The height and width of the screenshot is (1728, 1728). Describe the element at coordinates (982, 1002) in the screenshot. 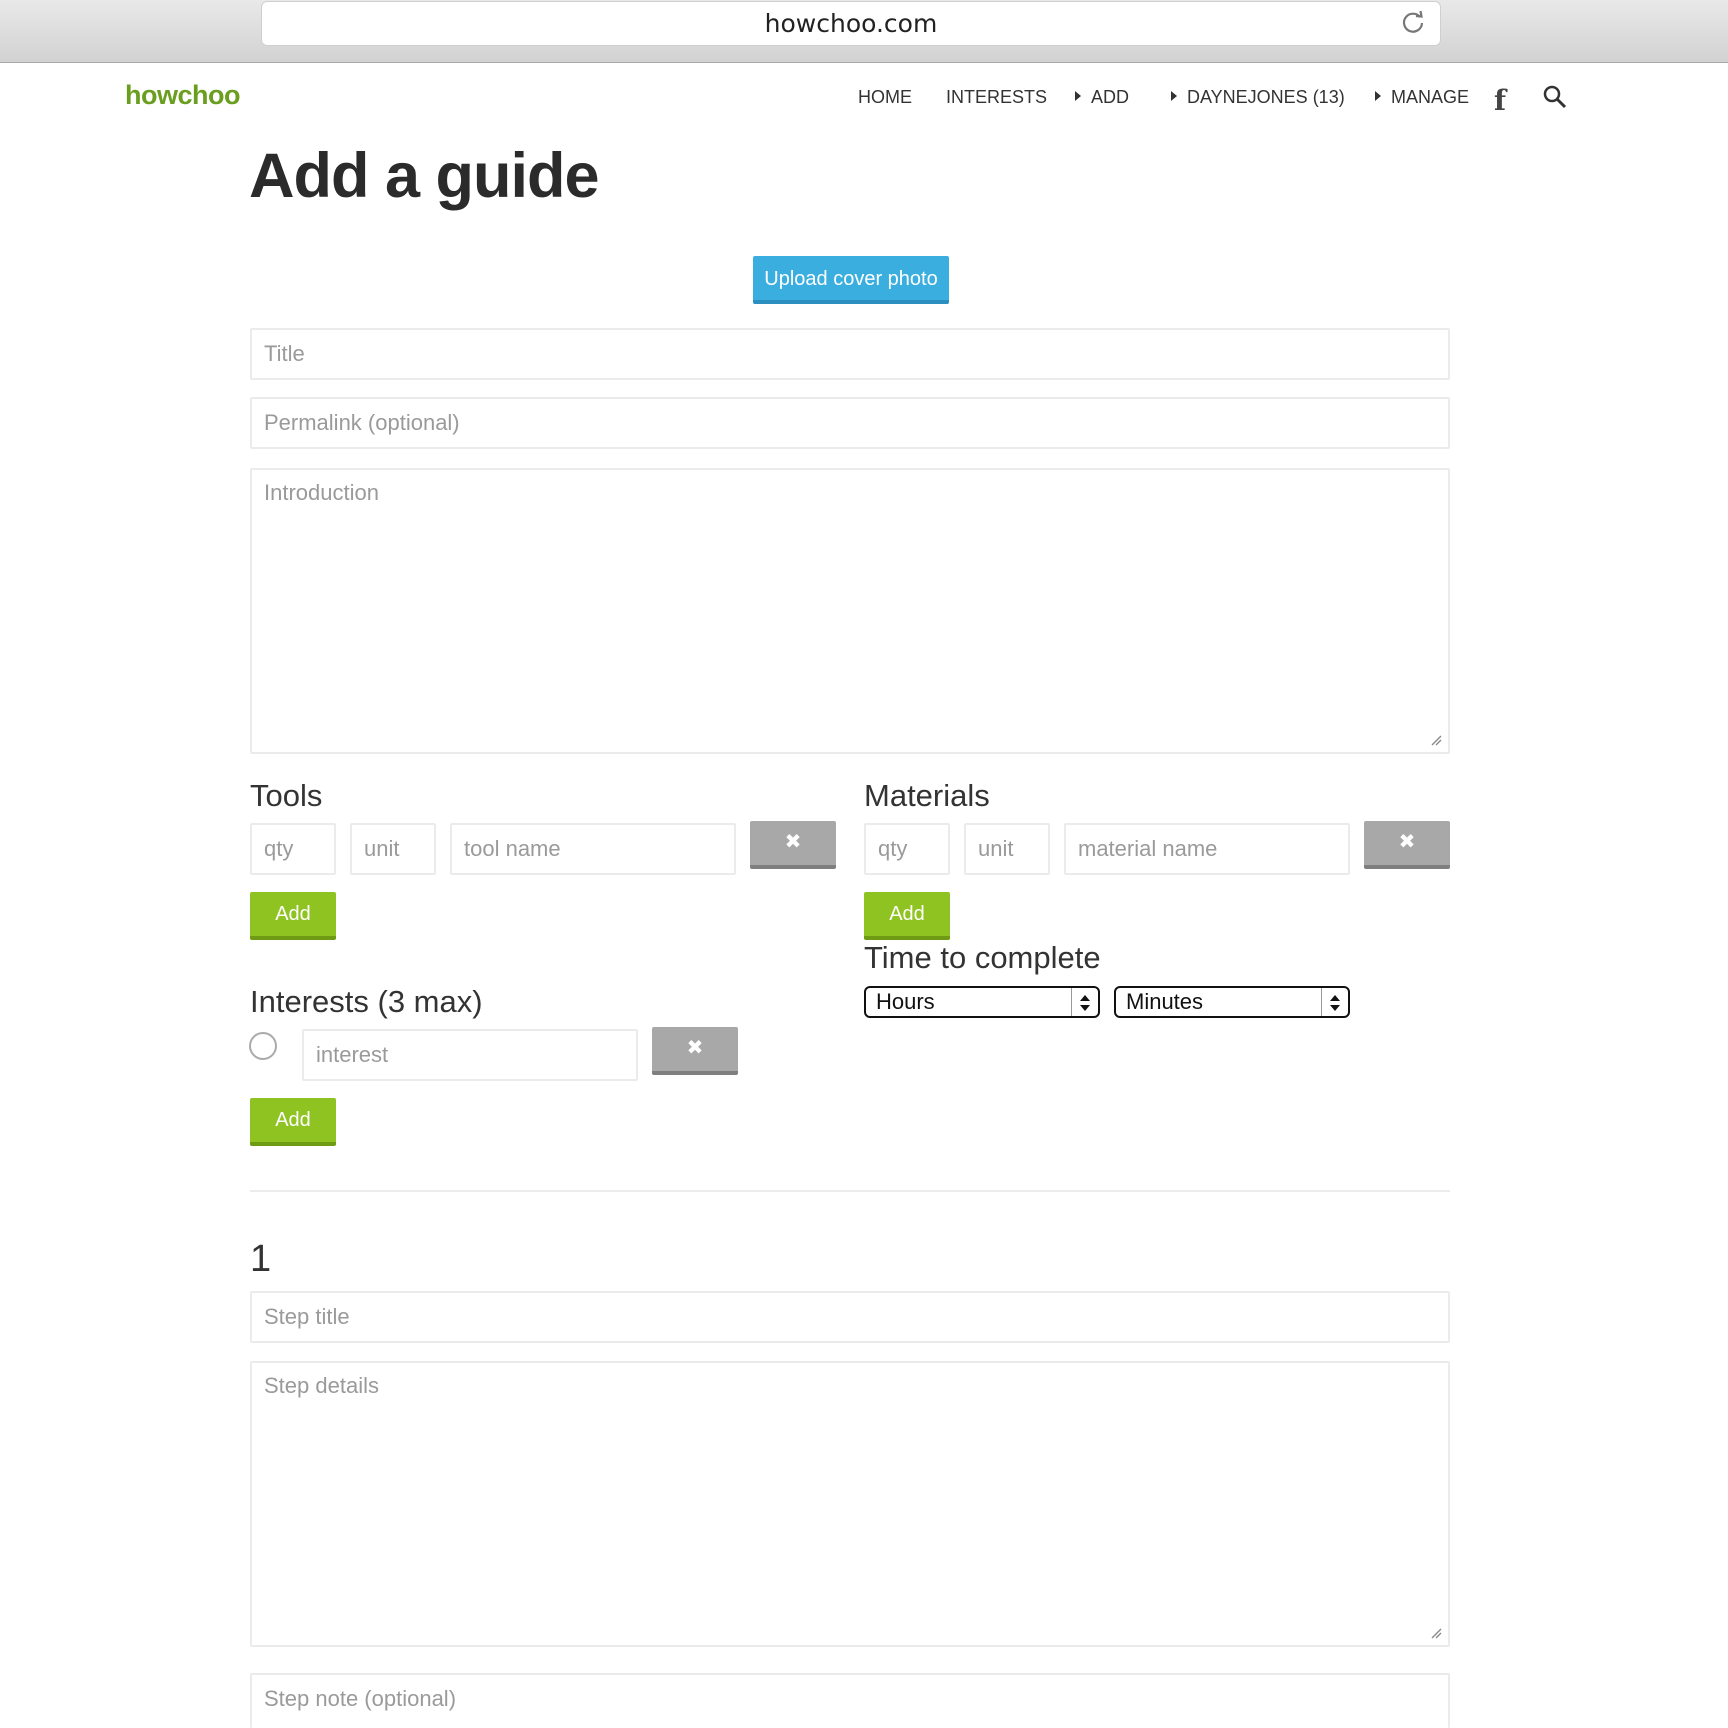

I see `hours-select: Hours` at that location.